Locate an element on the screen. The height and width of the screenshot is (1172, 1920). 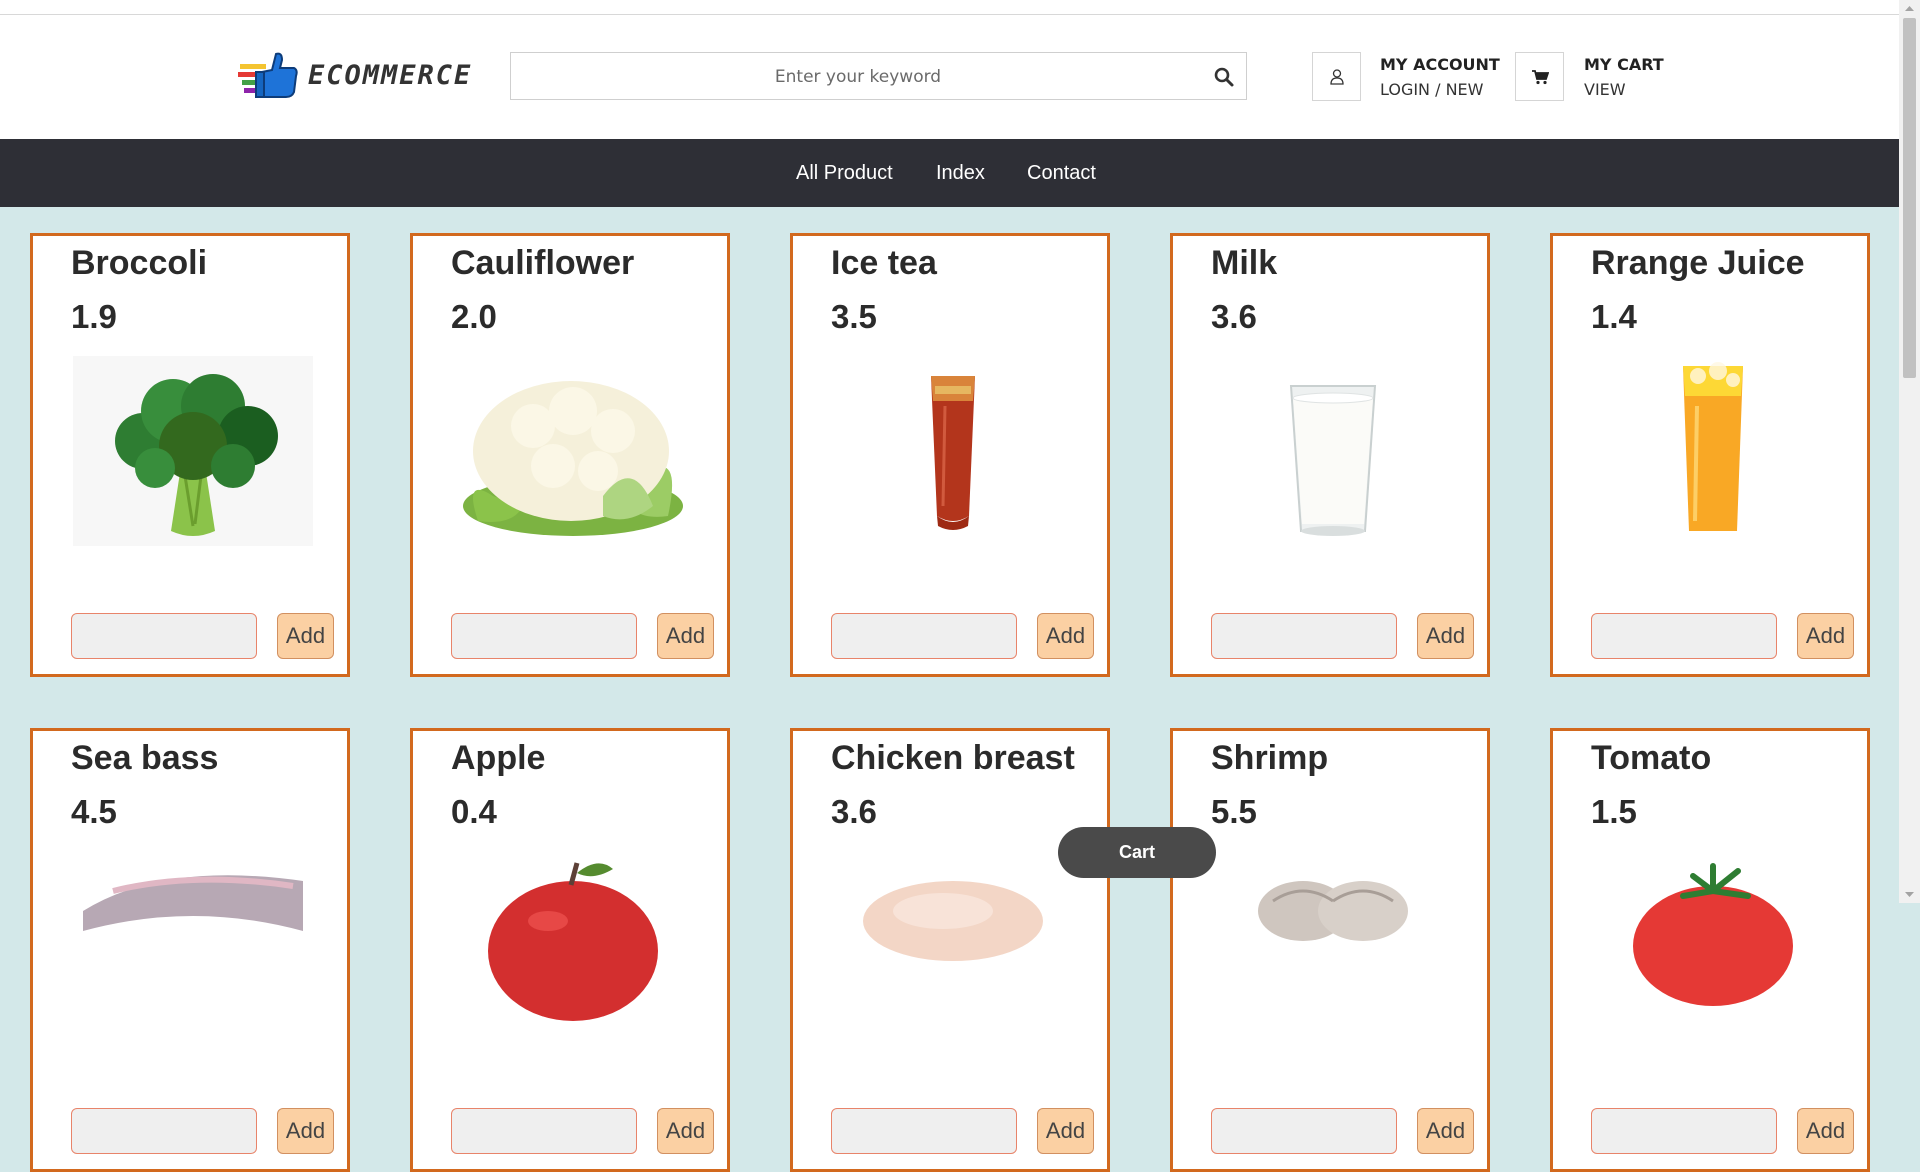
shopping-cart-icon is located at coordinates (1540, 76).